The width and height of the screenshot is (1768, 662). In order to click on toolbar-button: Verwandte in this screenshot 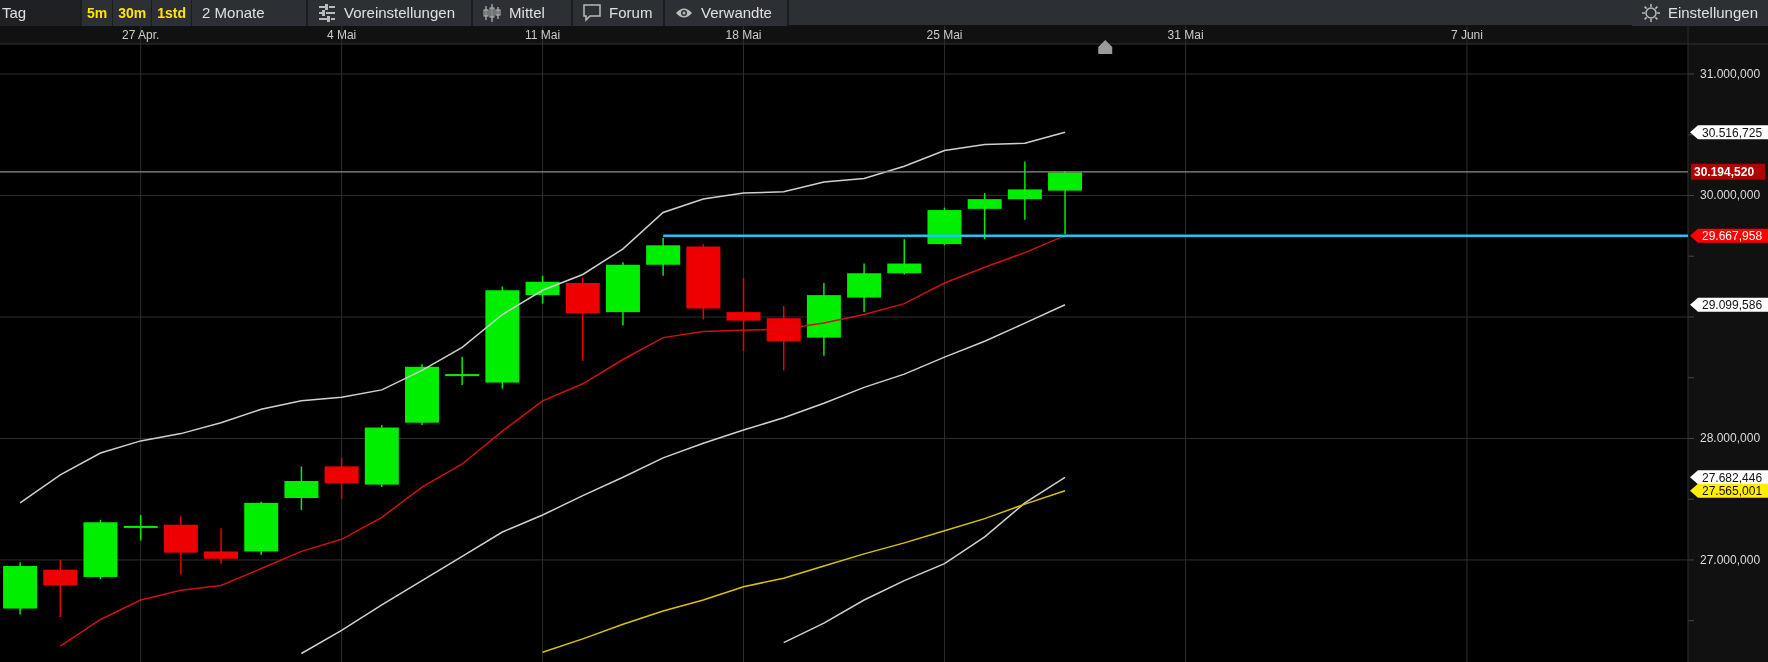, I will do `click(727, 13)`.